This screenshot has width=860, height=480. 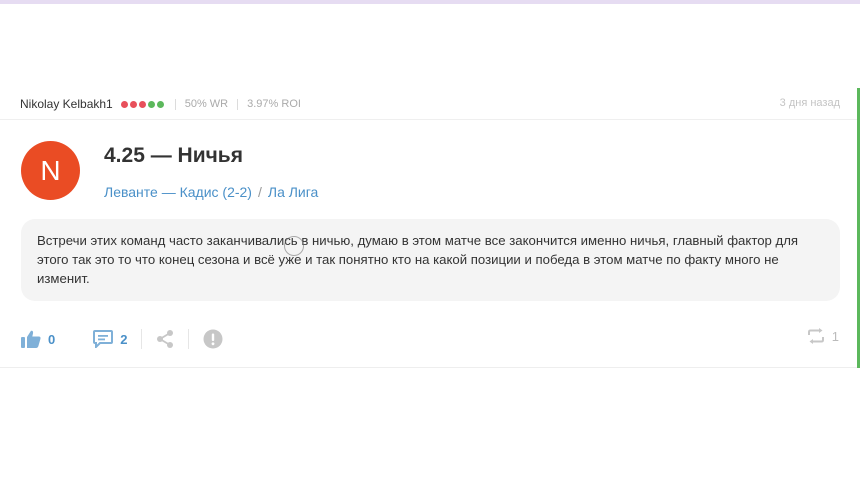 I want to click on form-dots, so click(x=143, y=104).